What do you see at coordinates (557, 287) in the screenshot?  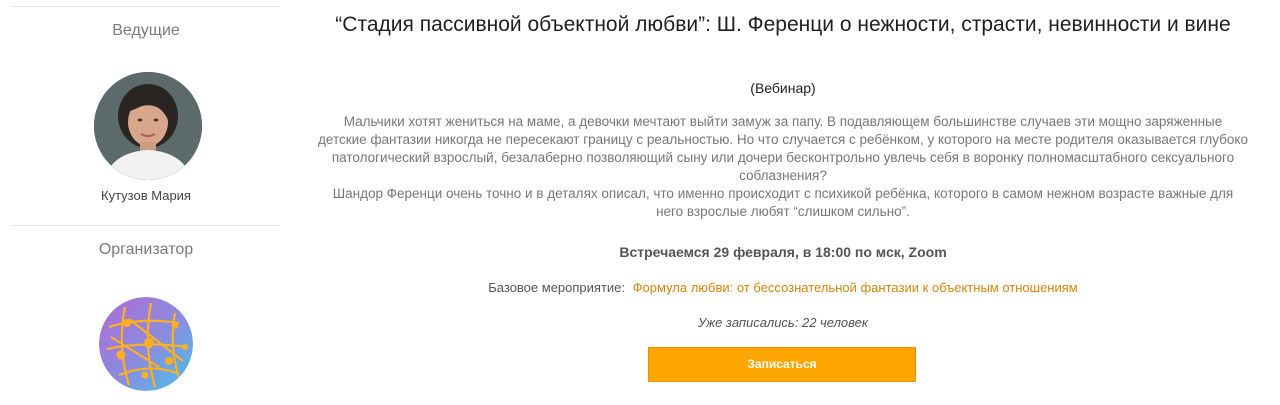 I see `base-event-label: Базовое мероприятие:` at bounding box center [557, 287].